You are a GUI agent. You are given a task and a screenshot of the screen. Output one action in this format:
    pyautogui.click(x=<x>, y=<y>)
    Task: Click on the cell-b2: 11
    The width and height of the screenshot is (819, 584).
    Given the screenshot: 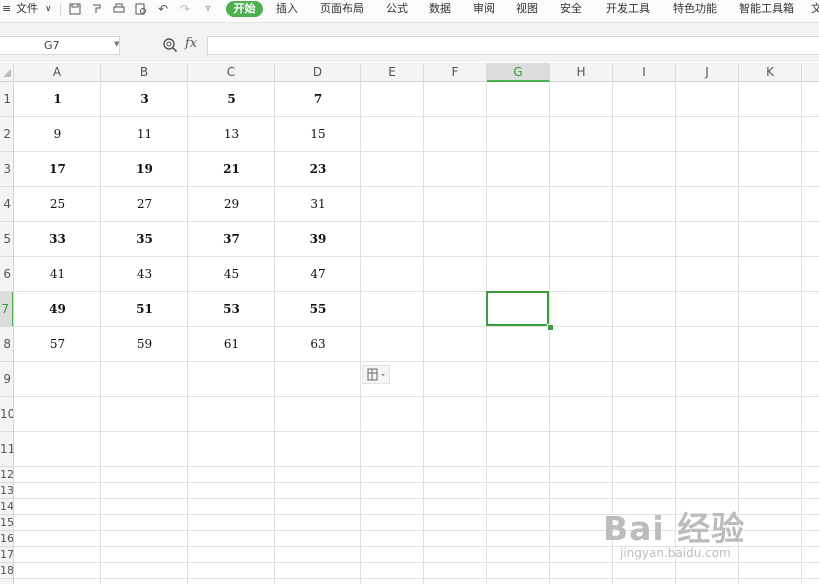 What is the action you would take?
    pyautogui.click(x=144, y=134)
    